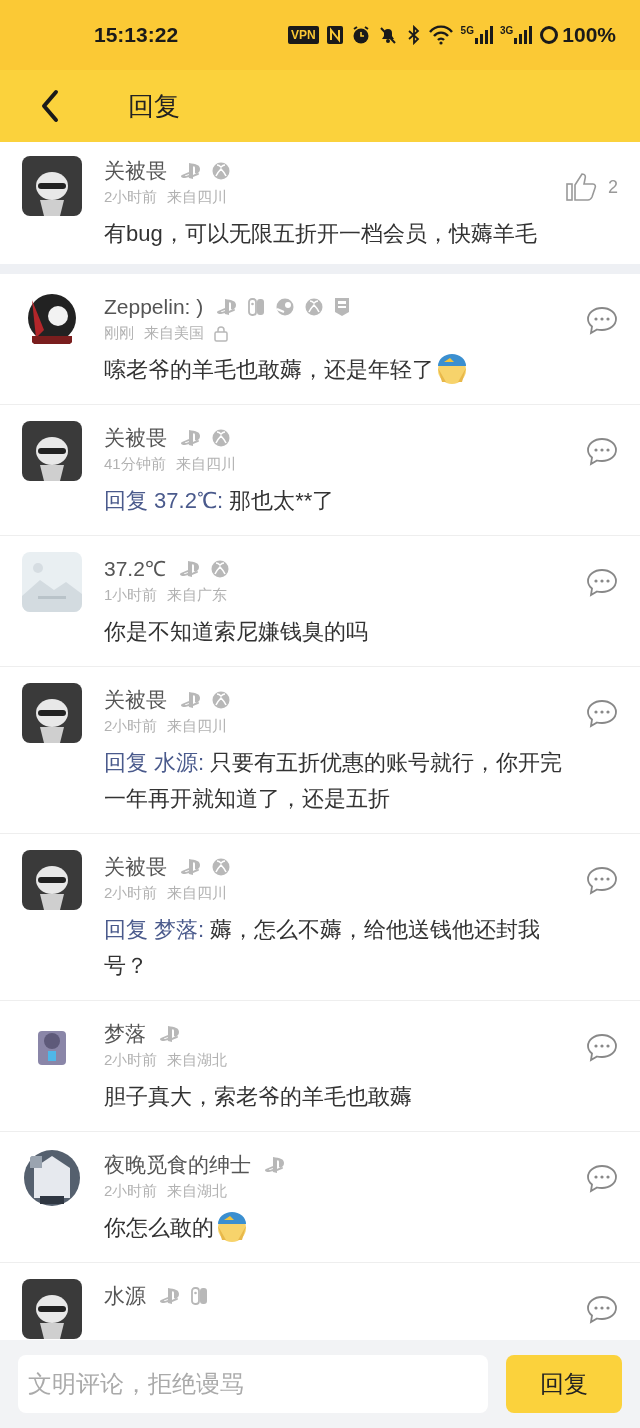 Image resolution: width=640 pixels, height=1428 pixels. I want to click on mute-icon, so click(387, 35).